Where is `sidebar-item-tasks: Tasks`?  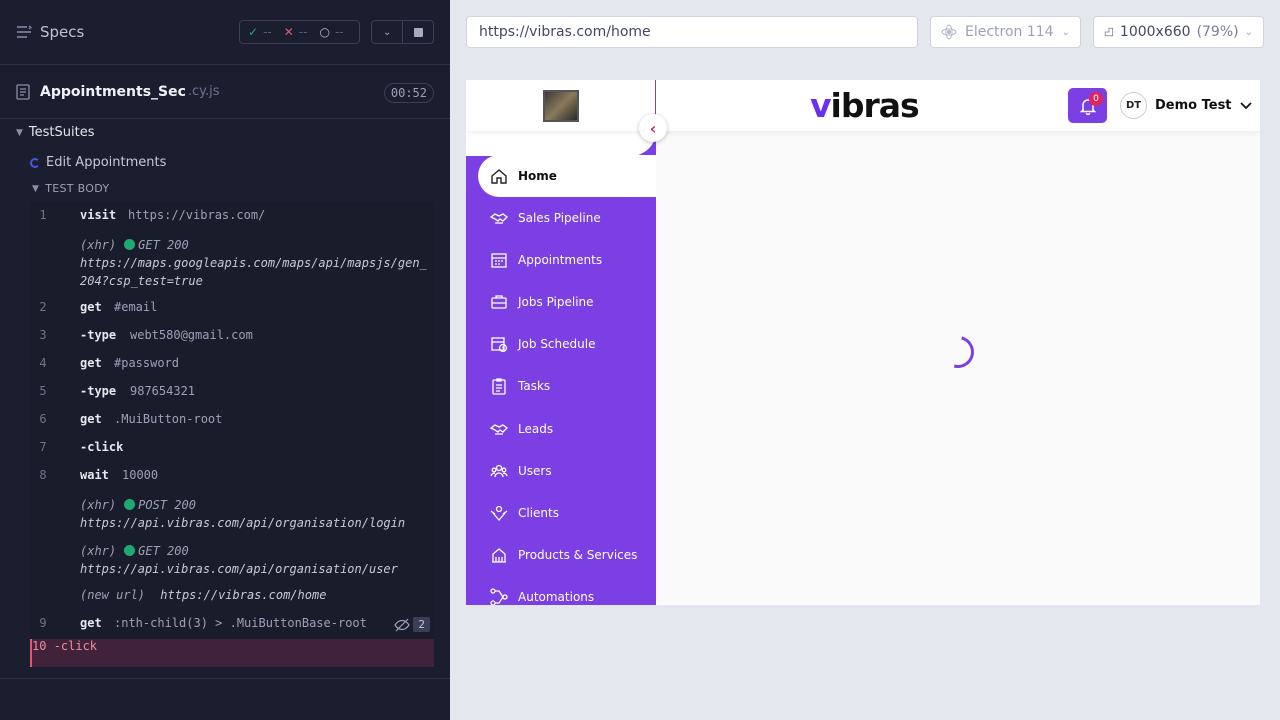
sidebar-item-tasks: Tasks is located at coordinates (567, 386).